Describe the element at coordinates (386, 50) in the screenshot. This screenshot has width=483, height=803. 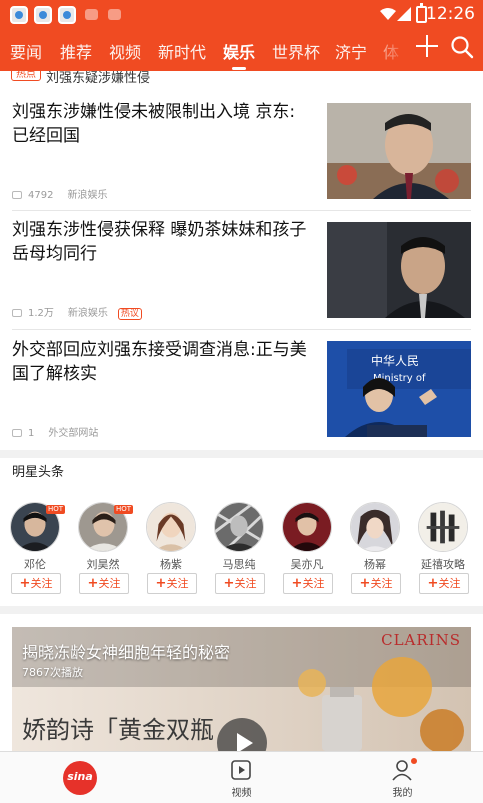
I see `tab-fade` at that location.